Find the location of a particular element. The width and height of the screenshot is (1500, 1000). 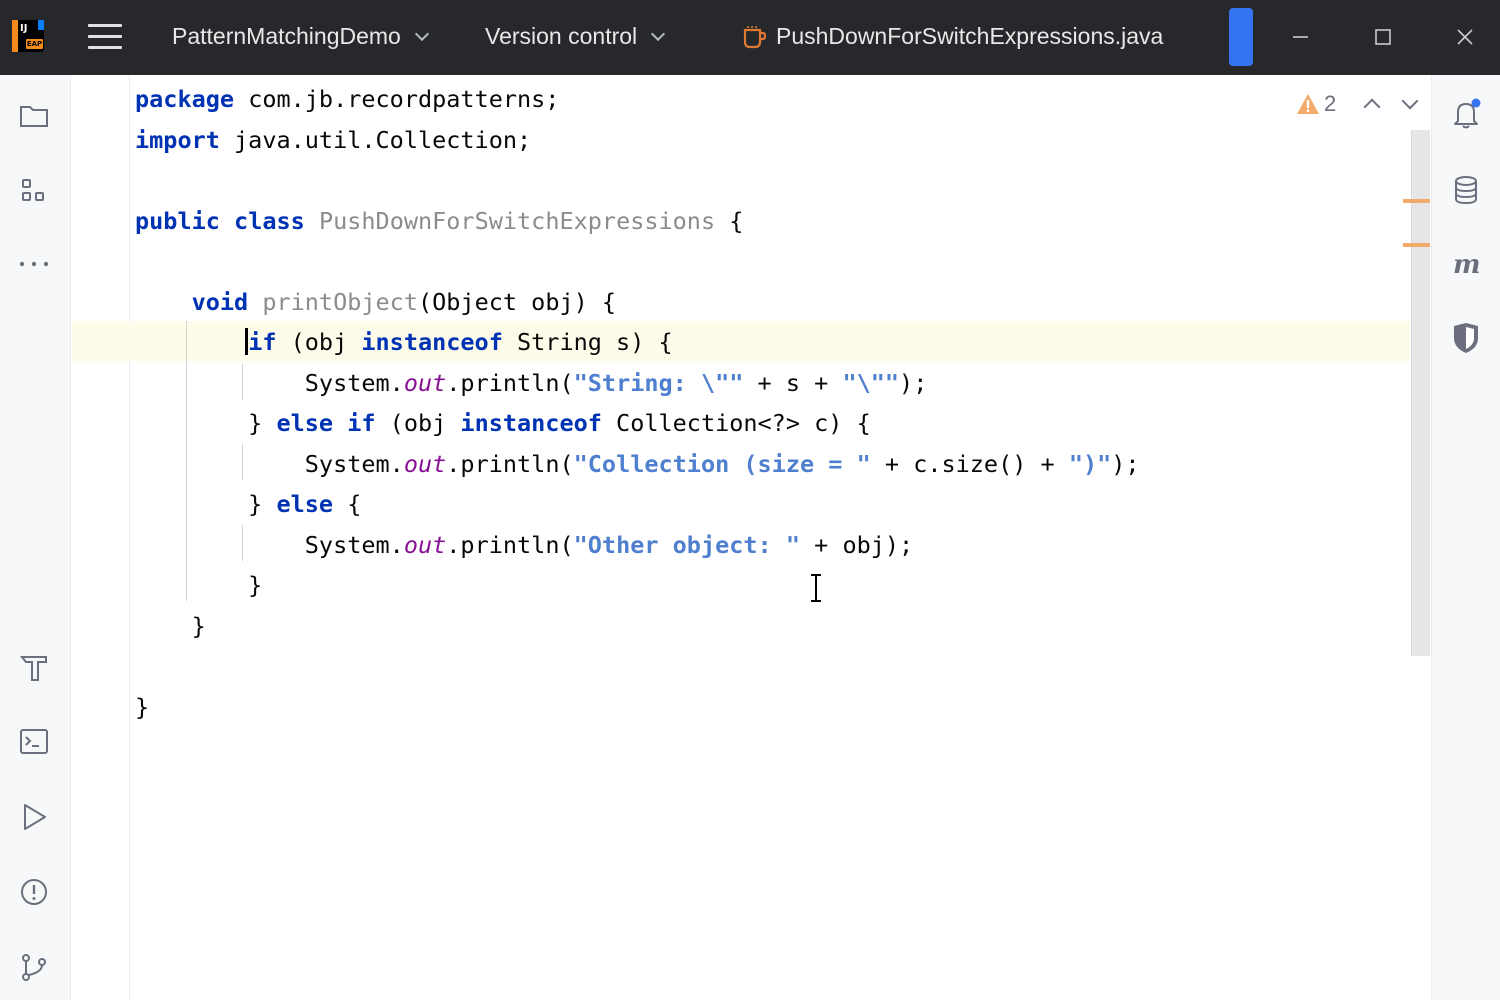

inspection-widget: 2 is located at coordinates (1356, 104).